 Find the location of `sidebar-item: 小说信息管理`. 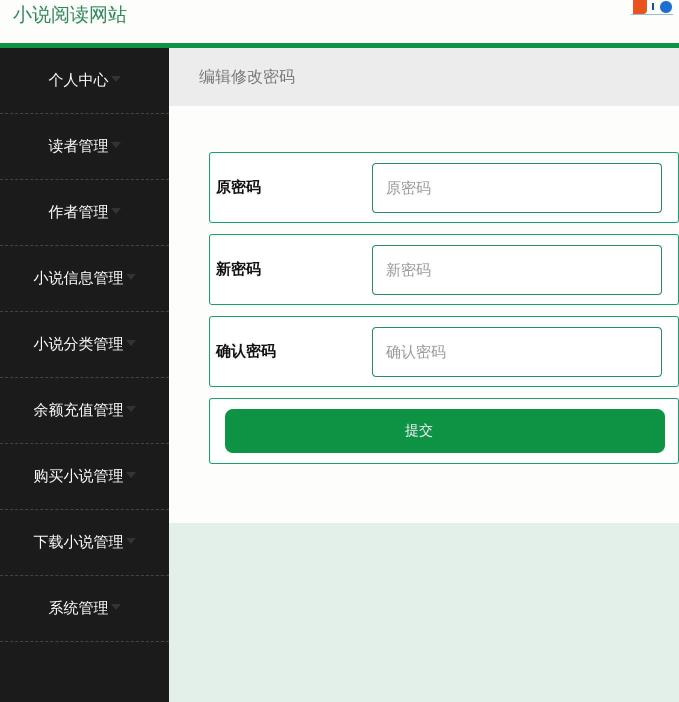

sidebar-item: 小说信息管理 is located at coordinates (79, 278).